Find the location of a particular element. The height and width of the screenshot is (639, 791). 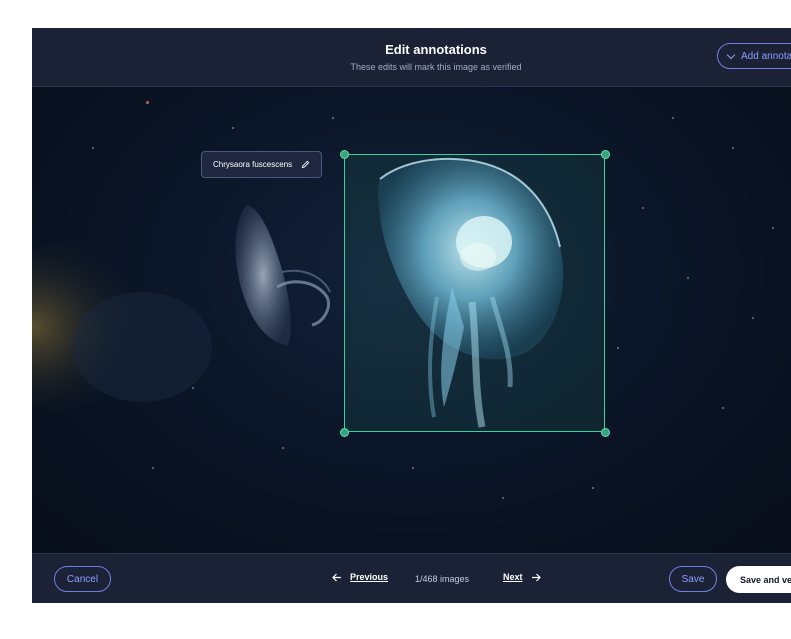

add-annotation-button: Add annota is located at coordinates (754, 56).